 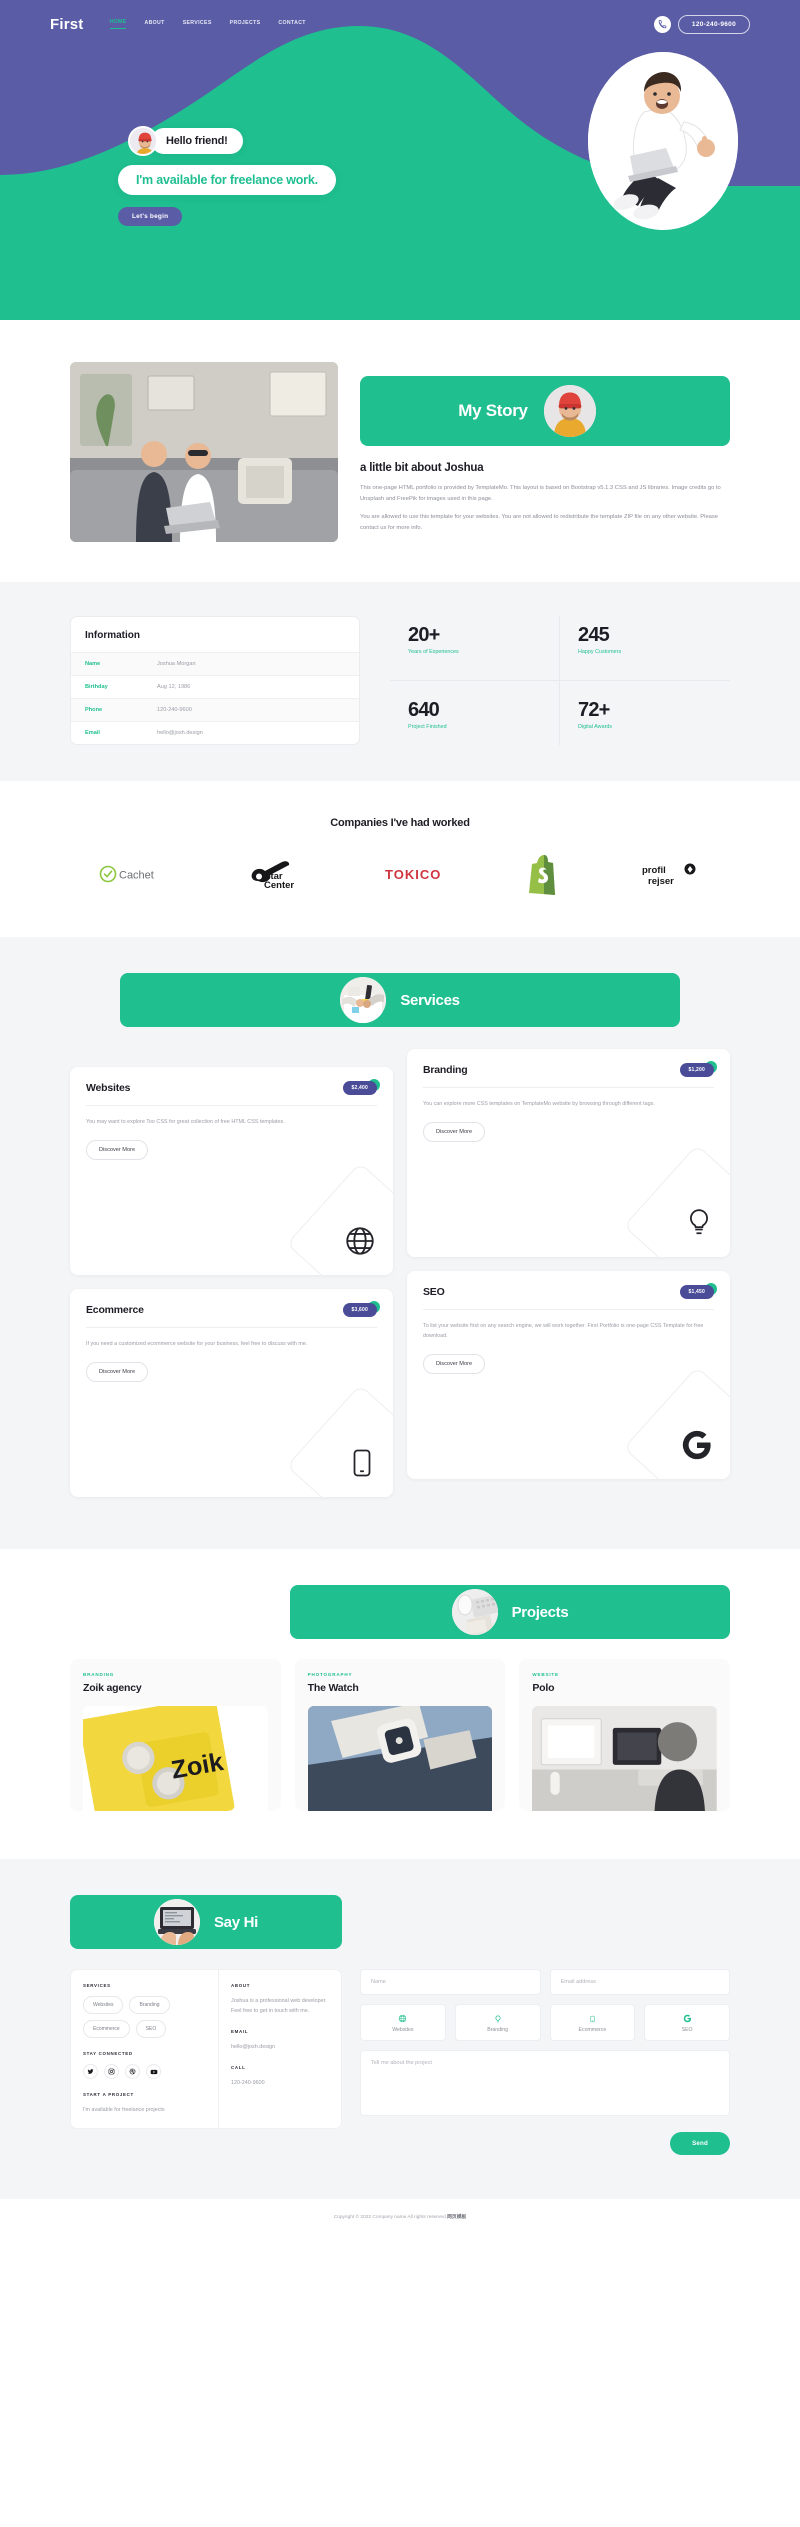 What do you see at coordinates (403, 2018) in the screenshot?
I see `globe-icon` at bounding box center [403, 2018].